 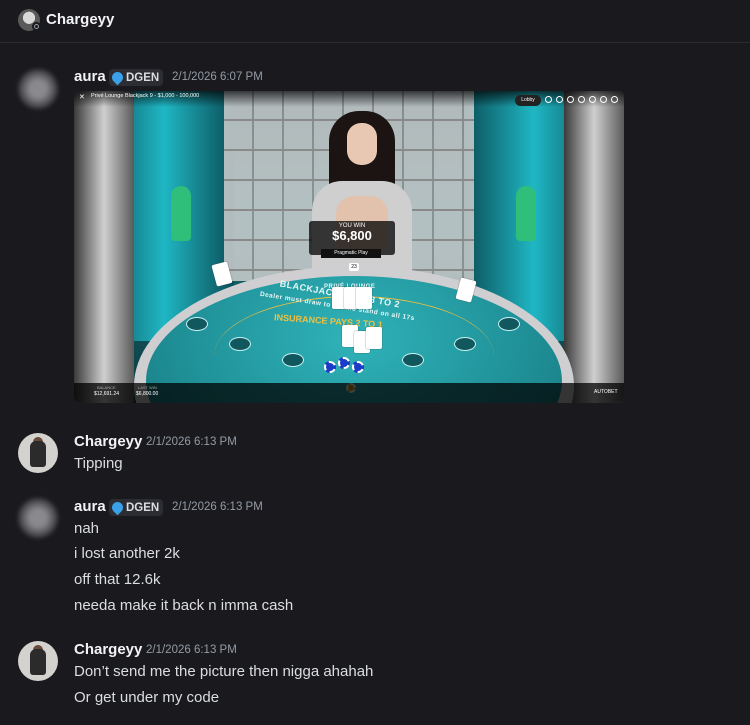 What do you see at coordinates (528, 100) in the screenshot?
I see `lobby-button: Lobby` at bounding box center [528, 100].